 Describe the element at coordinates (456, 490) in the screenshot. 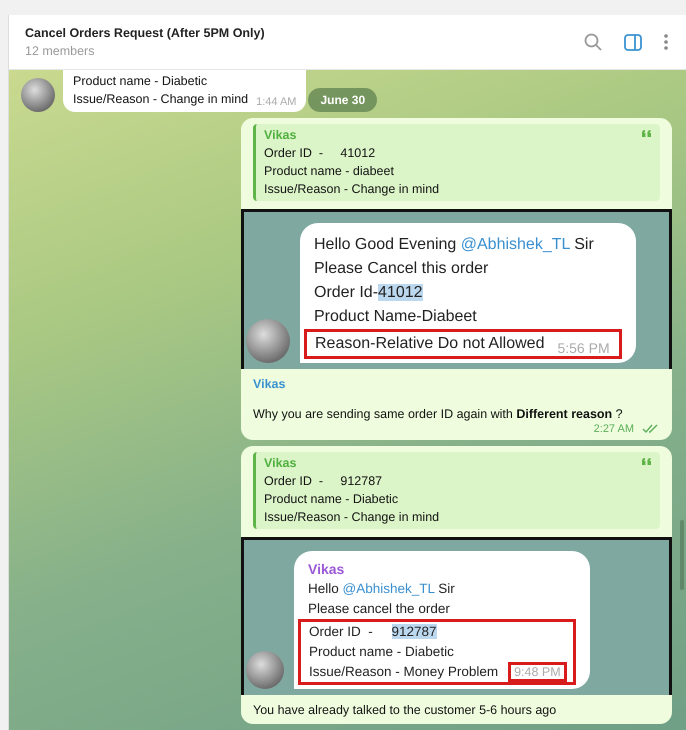

I see `reply-quote: Vikas Order ID - 912787 Product name - Diabetic Issue/Reason - Change in mind` at that location.